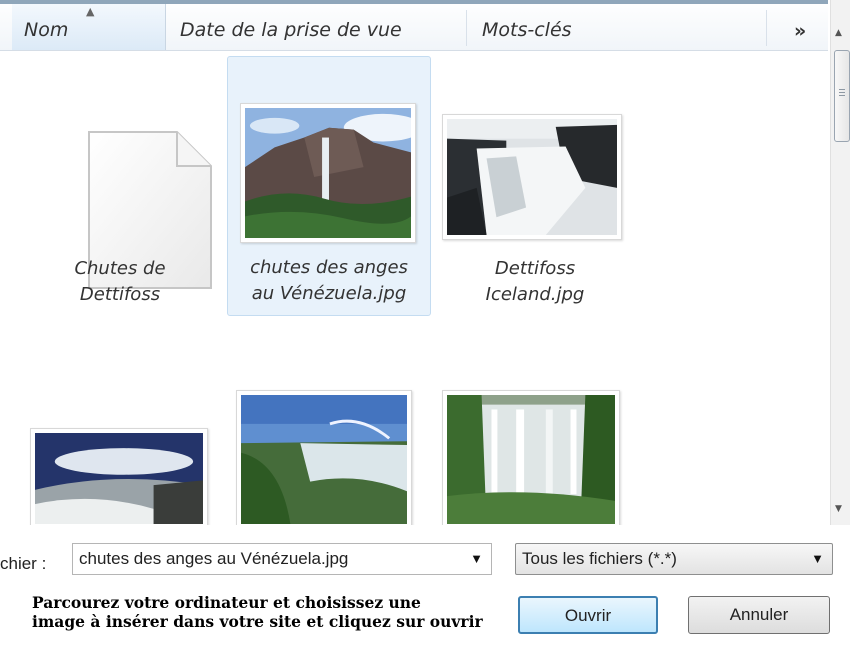 The image size is (850, 655). Describe the element at coordinates (838, 509) in the screenshot. I see `scroll-down-arrow-icon: ▼` at that location.